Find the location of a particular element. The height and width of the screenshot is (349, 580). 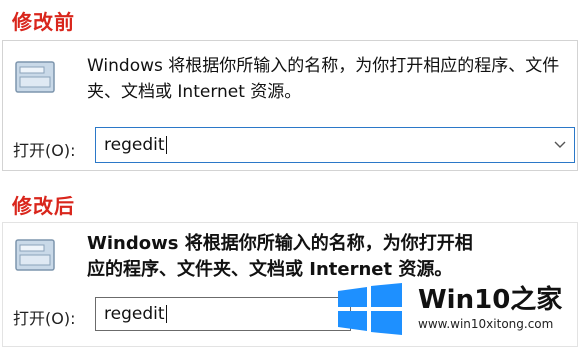

after-open-label: 打开(O): is located at coordinates (44, 318).